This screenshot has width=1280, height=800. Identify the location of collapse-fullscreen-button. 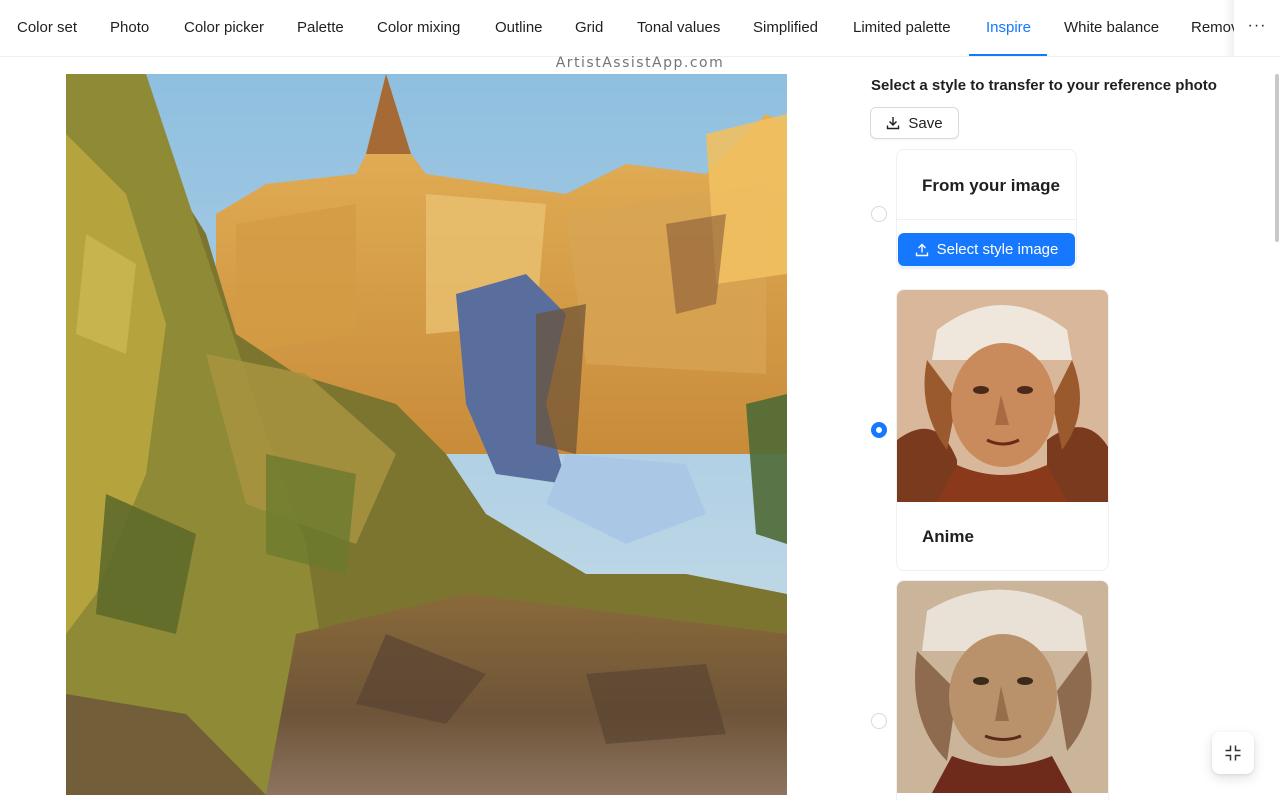
(1233, 753).